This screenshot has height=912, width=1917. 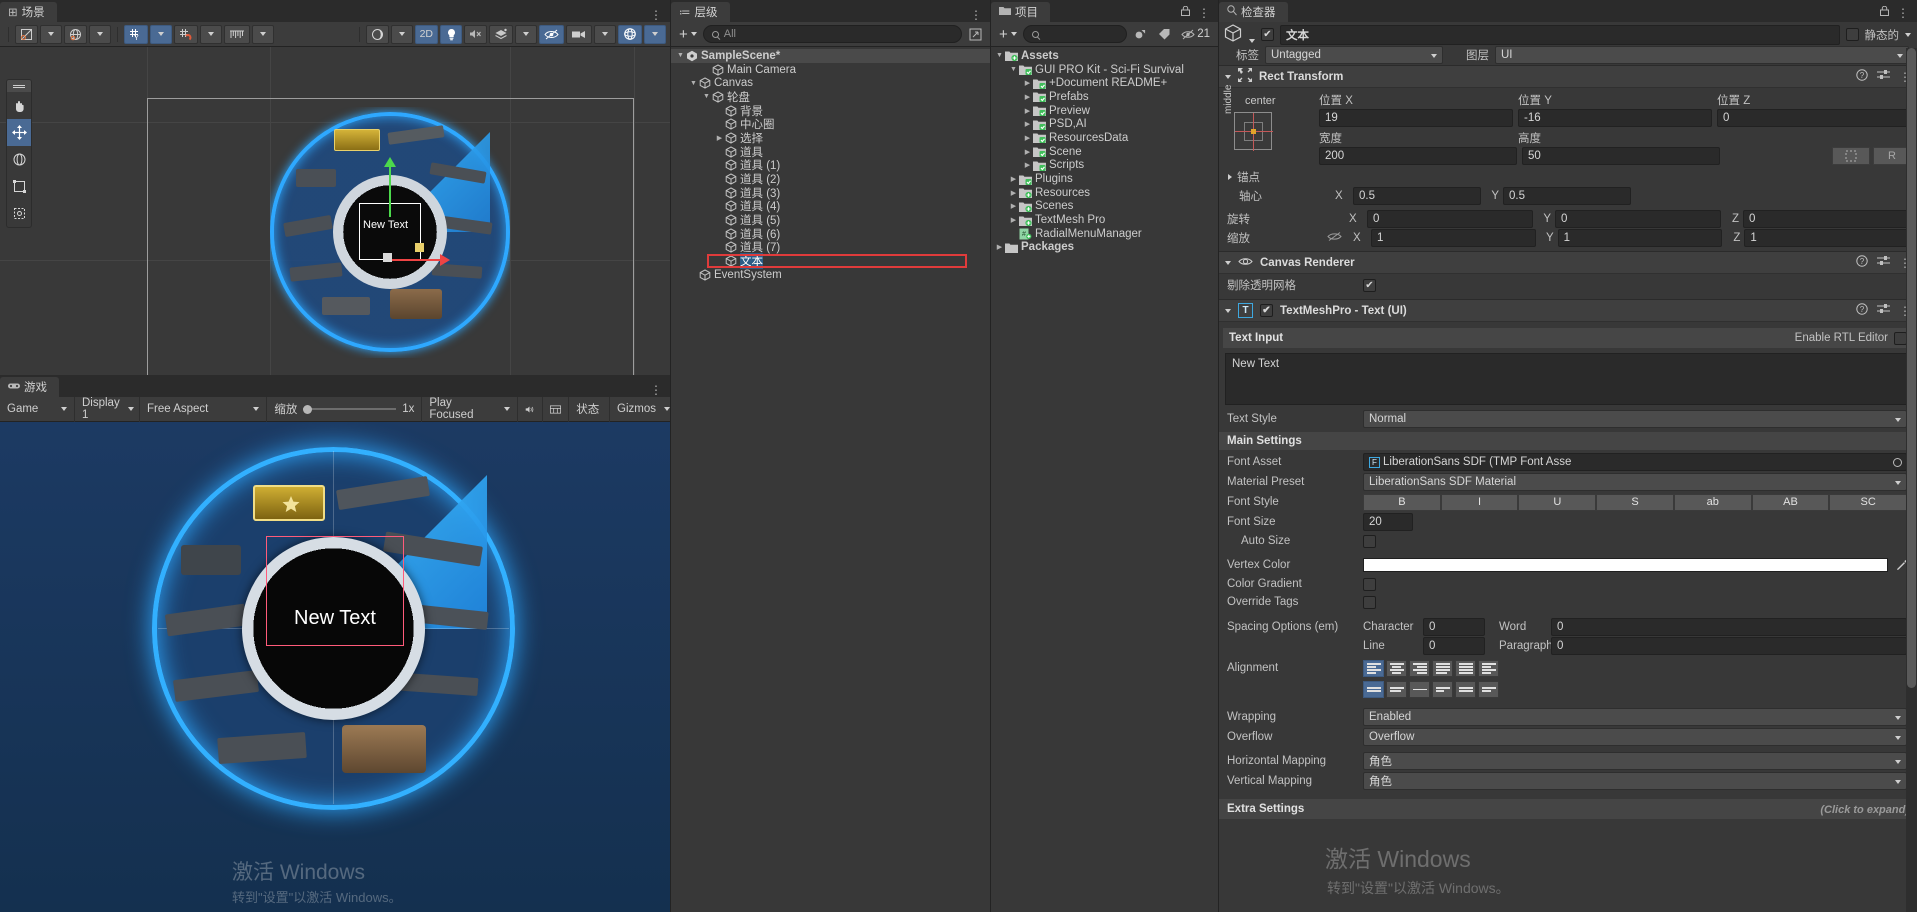 What do you see at coordinates (445, 260) in the screenshot?
I see `gizmo-arrow-x` at bounding box center [445, 260].